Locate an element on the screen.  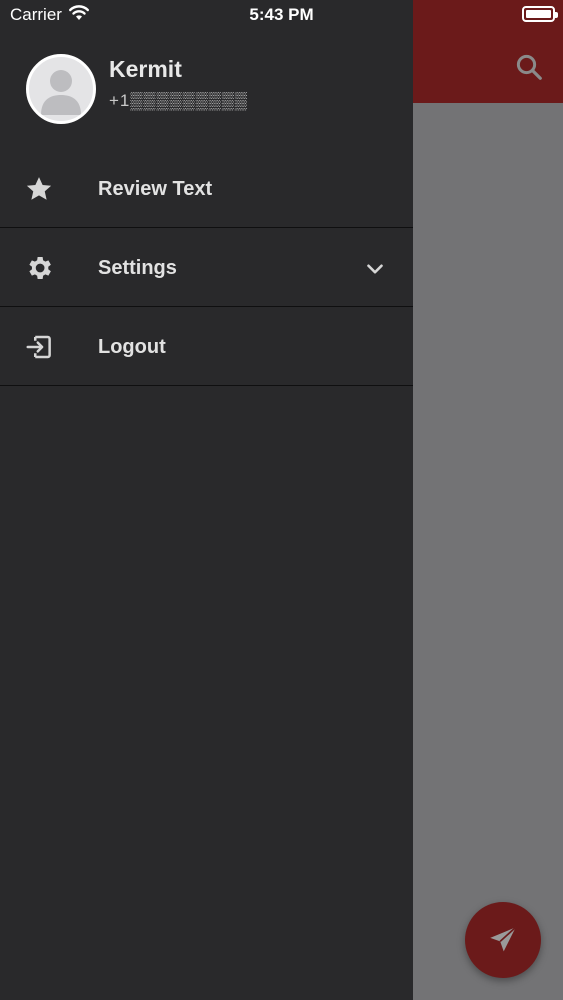
send-fab-button is located at coordinates (503, 940).